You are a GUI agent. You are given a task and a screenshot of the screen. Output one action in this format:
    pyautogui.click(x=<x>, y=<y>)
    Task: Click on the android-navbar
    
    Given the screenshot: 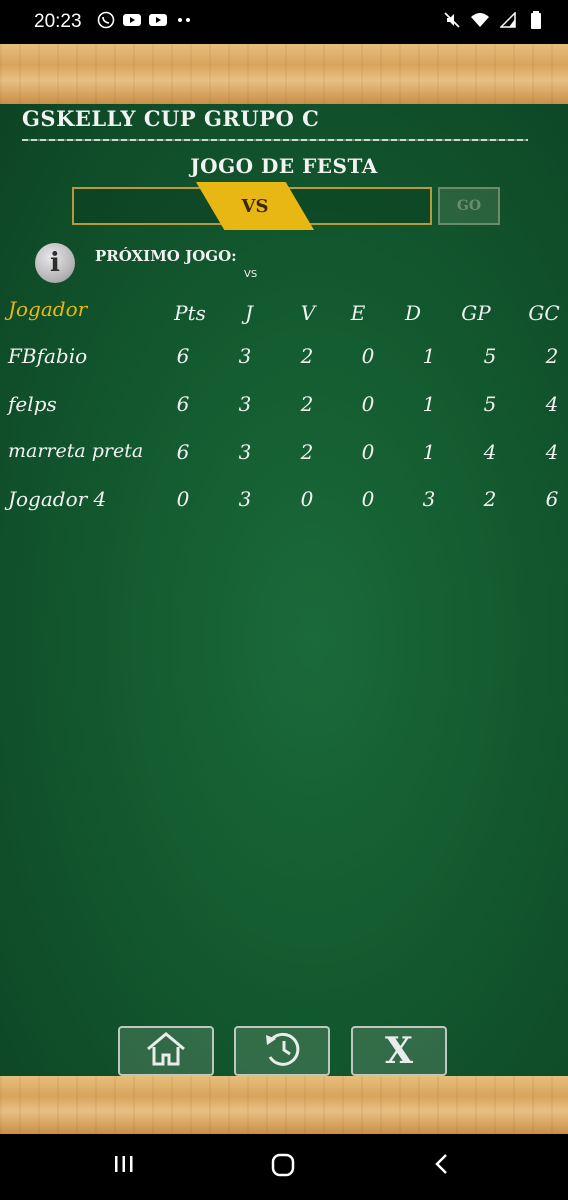 What is the action you would take?
    pyautogui.click(x=284, y=1167)
    